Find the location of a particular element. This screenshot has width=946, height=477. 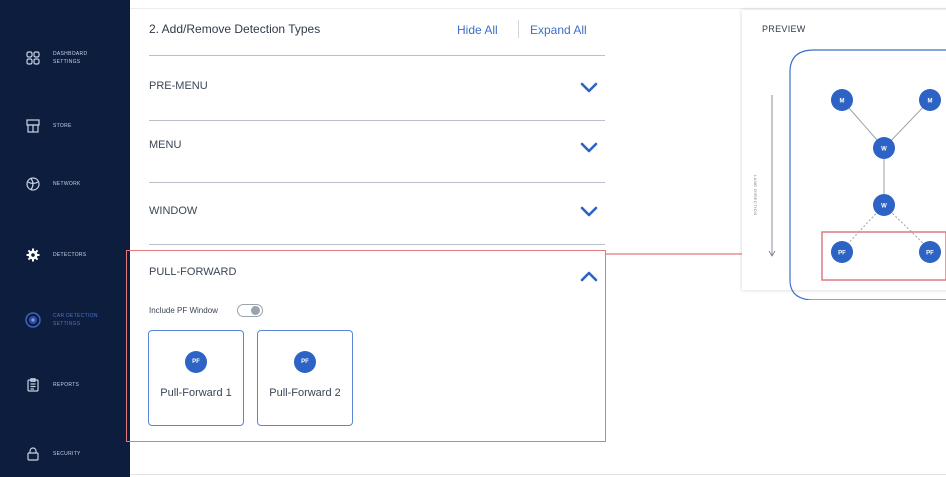

preview-node-pf1: PF is located at coordinates (842, 252).